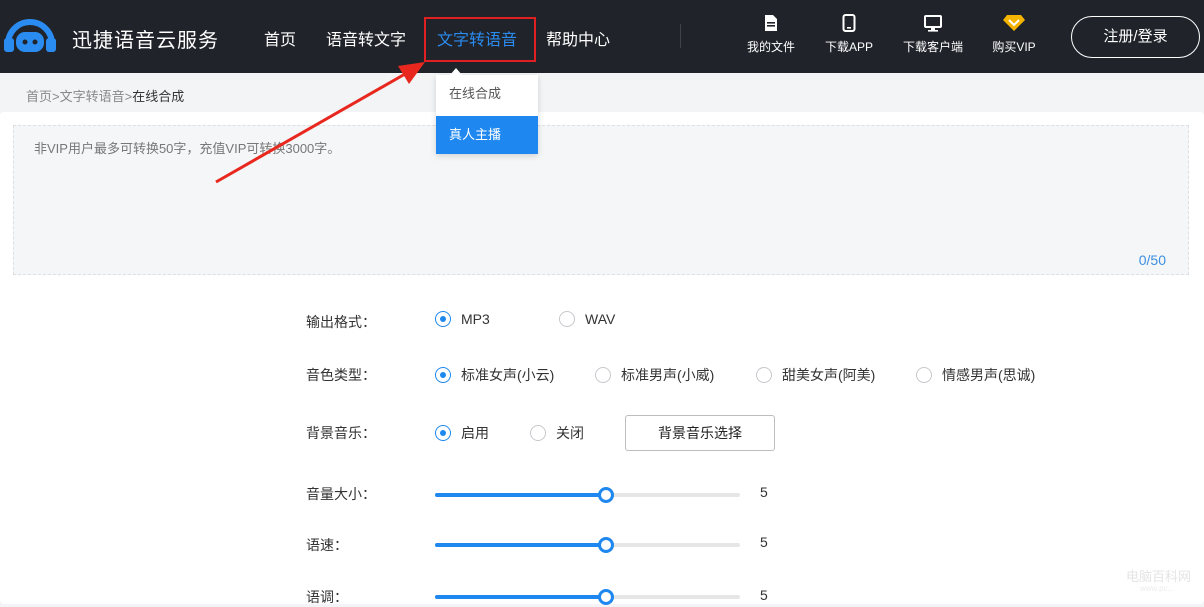  What do you see at coordinates (475, 319) in the screenshot?
I see `radio-label: MP3` at bounding box center [475, 319].